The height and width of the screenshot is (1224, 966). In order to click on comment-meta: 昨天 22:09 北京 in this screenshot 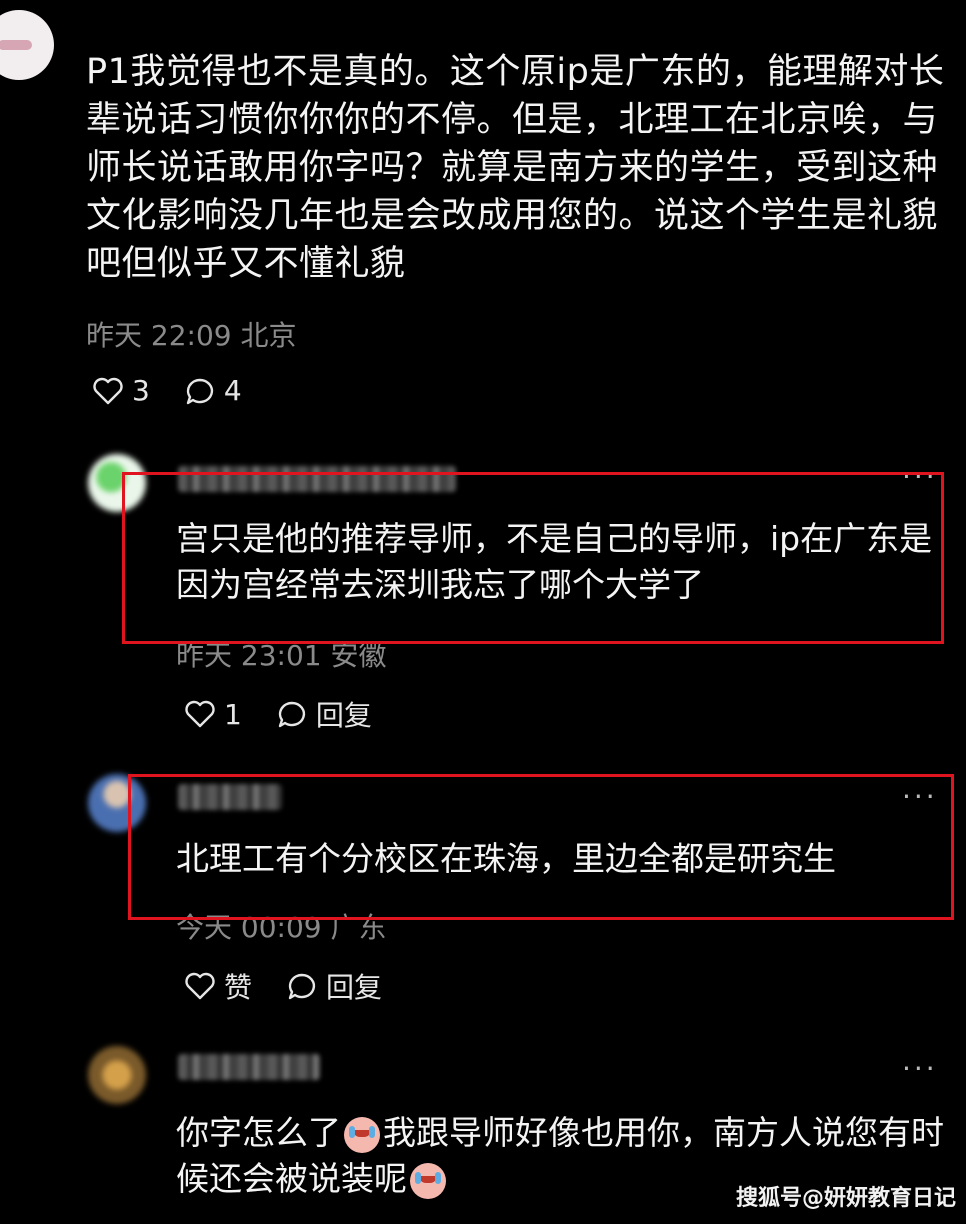, I will do `click(191, 335)`.